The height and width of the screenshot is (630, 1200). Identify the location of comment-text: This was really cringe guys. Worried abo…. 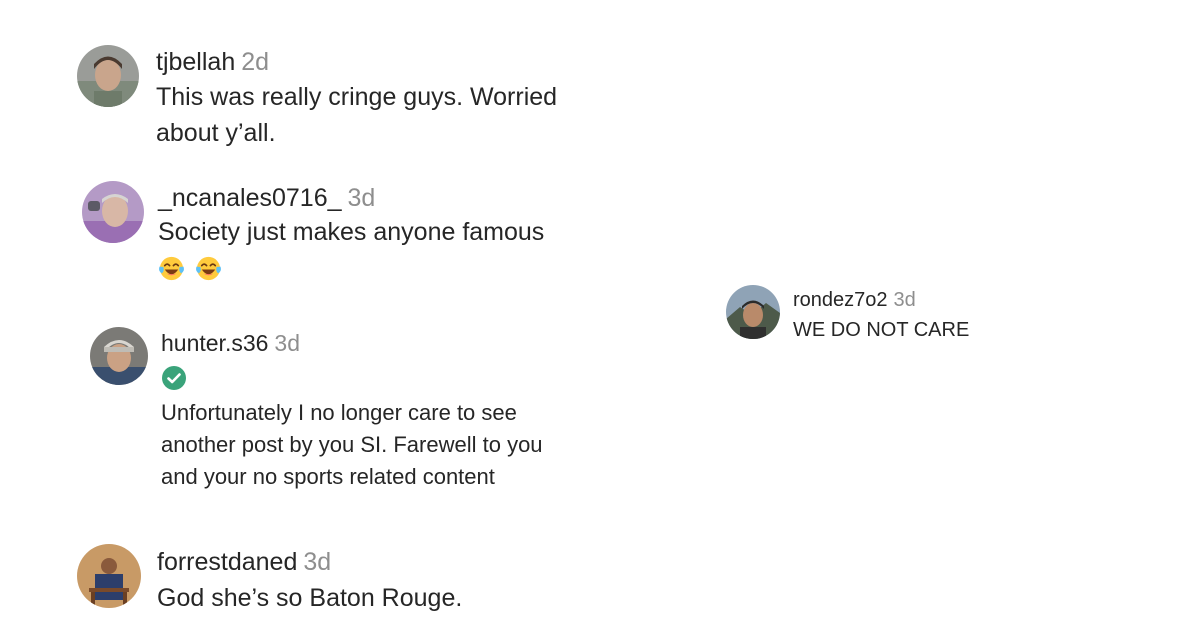
(357, 115).